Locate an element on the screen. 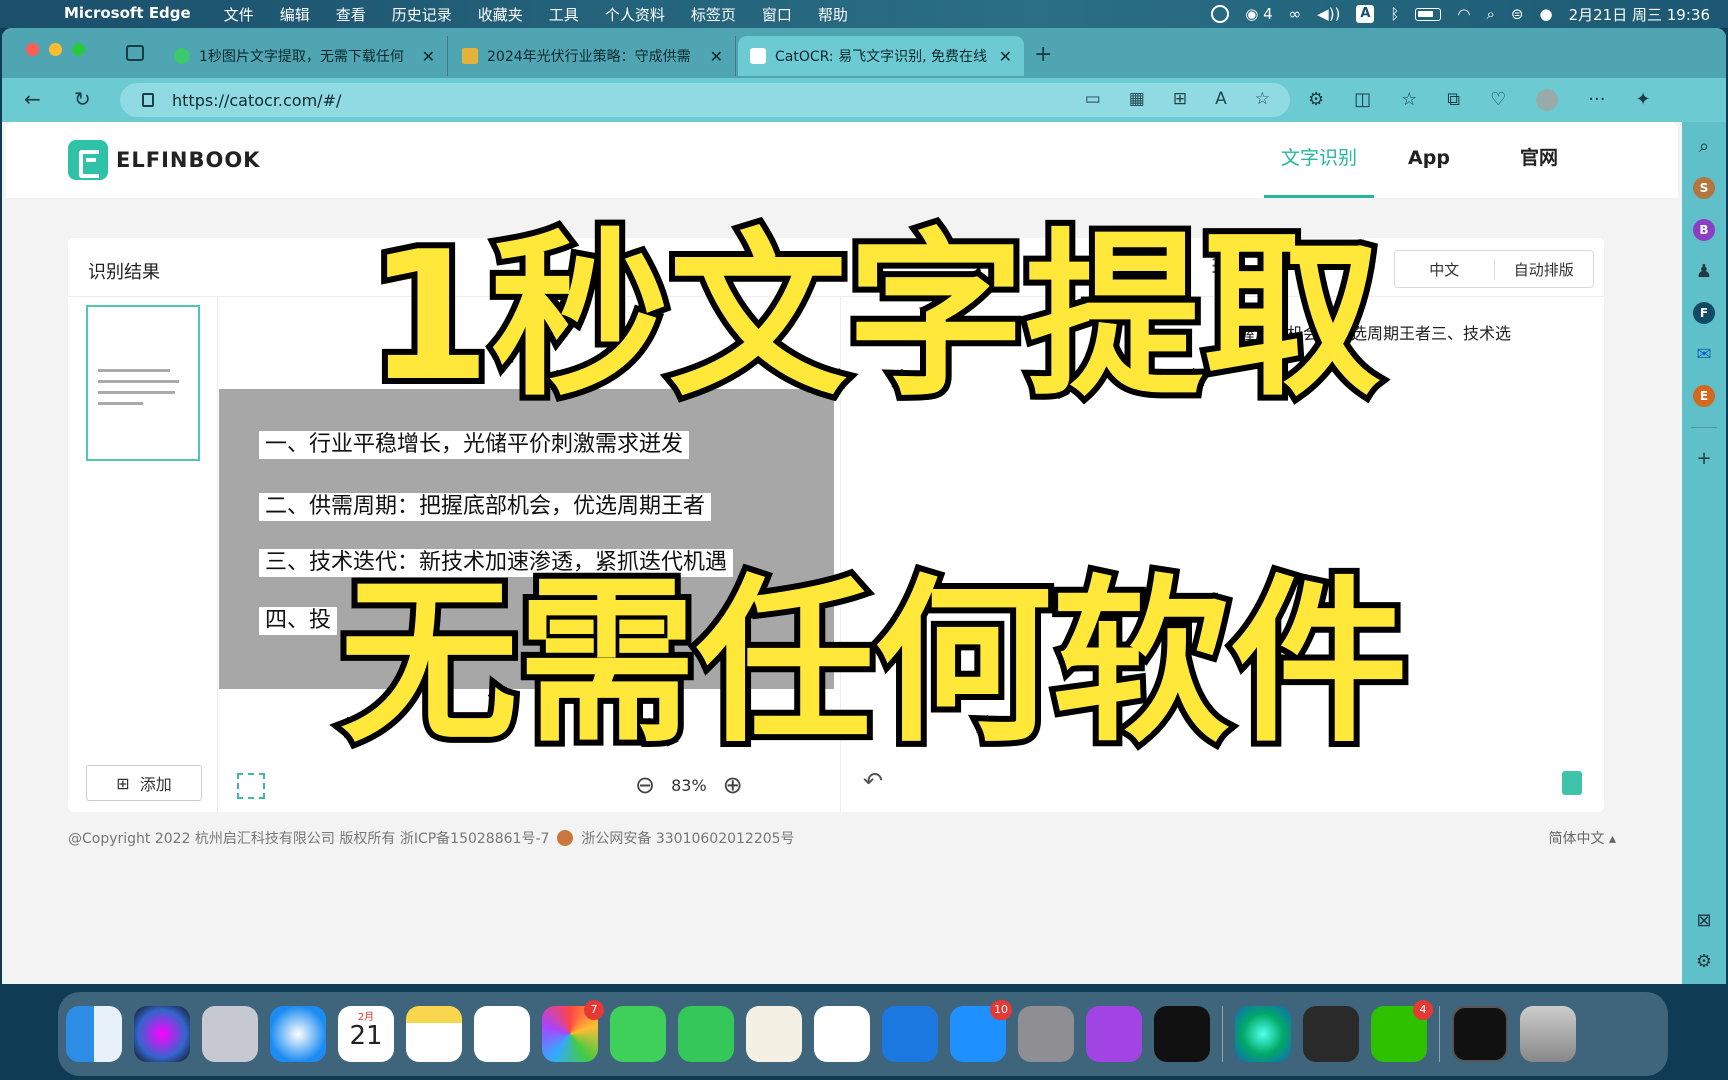  site-logo: ELFINBOOK is located at coordinates (164, 160).